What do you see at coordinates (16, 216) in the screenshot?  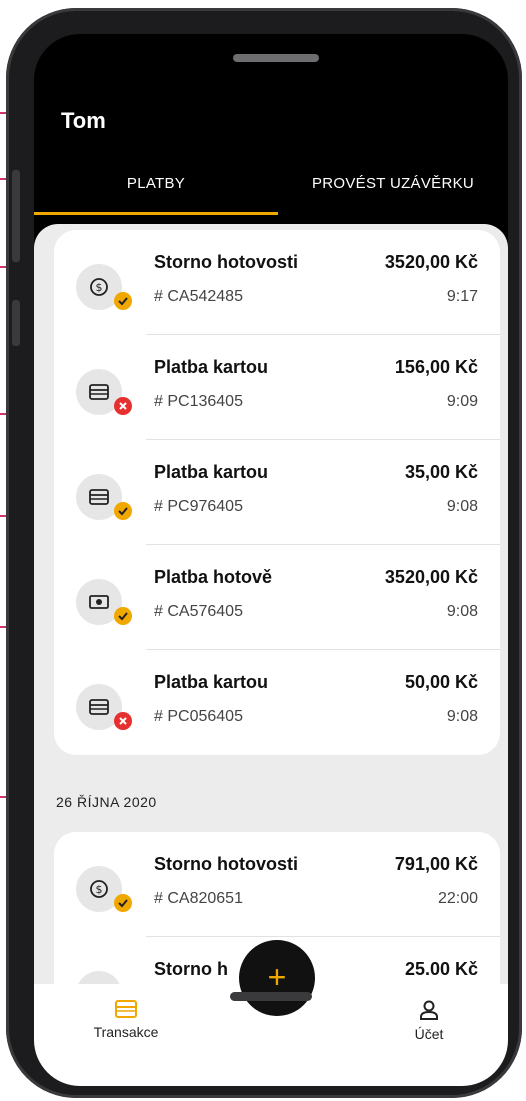 I see `volume-button` at bounding box center [16, 216].